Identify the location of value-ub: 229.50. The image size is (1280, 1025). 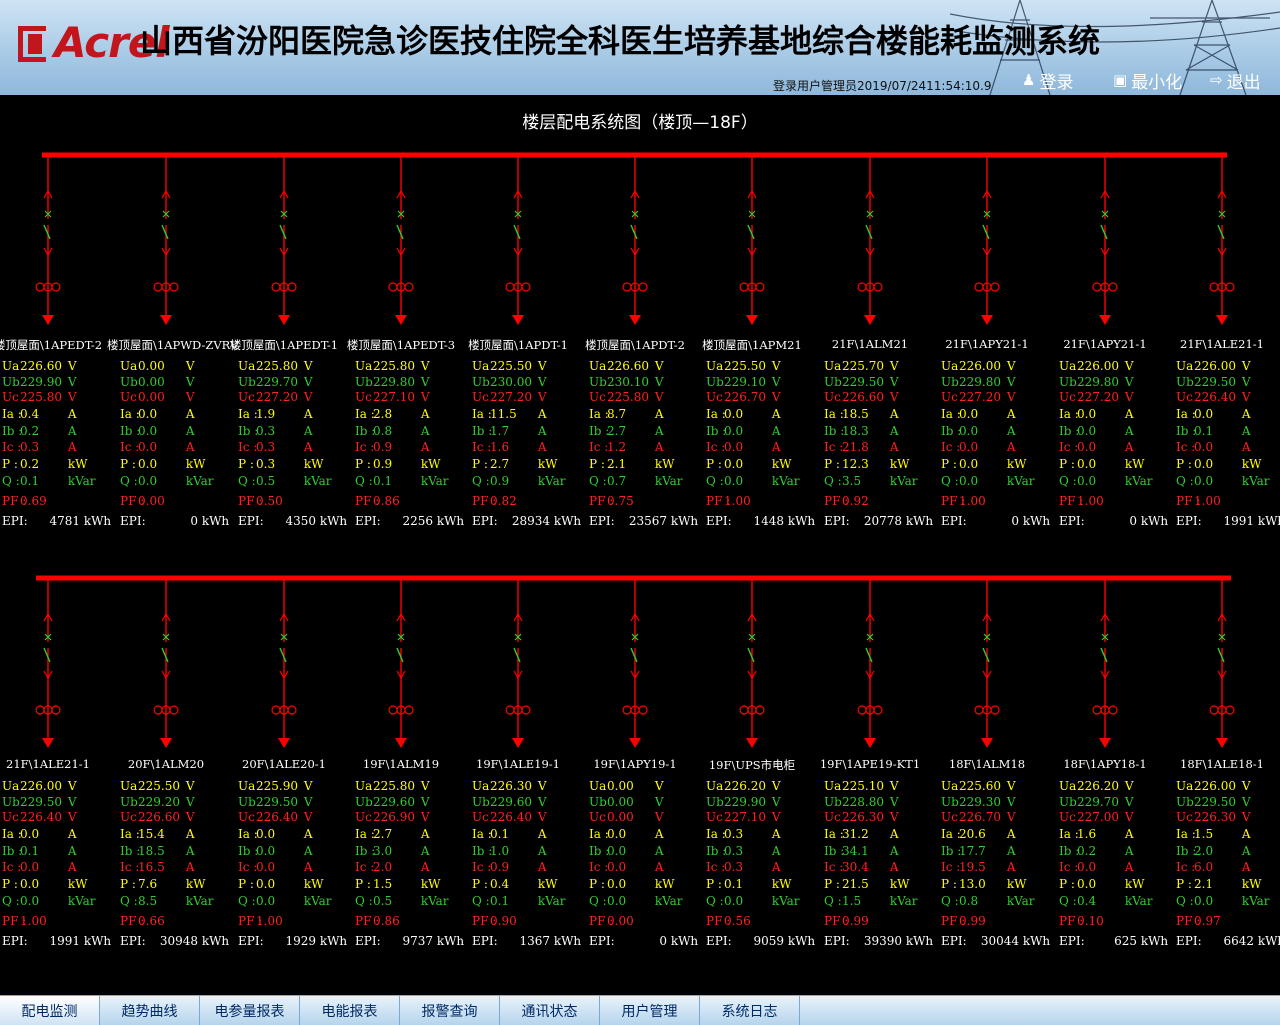
(863, 382).